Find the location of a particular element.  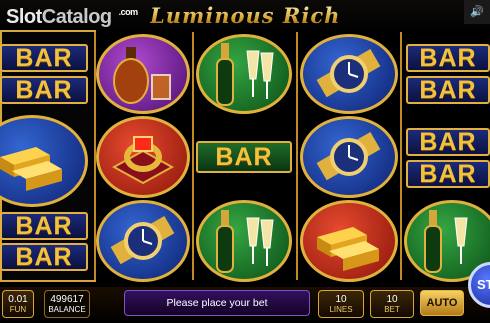

bet-button: 10 BET is located at coordinates (392, 304).